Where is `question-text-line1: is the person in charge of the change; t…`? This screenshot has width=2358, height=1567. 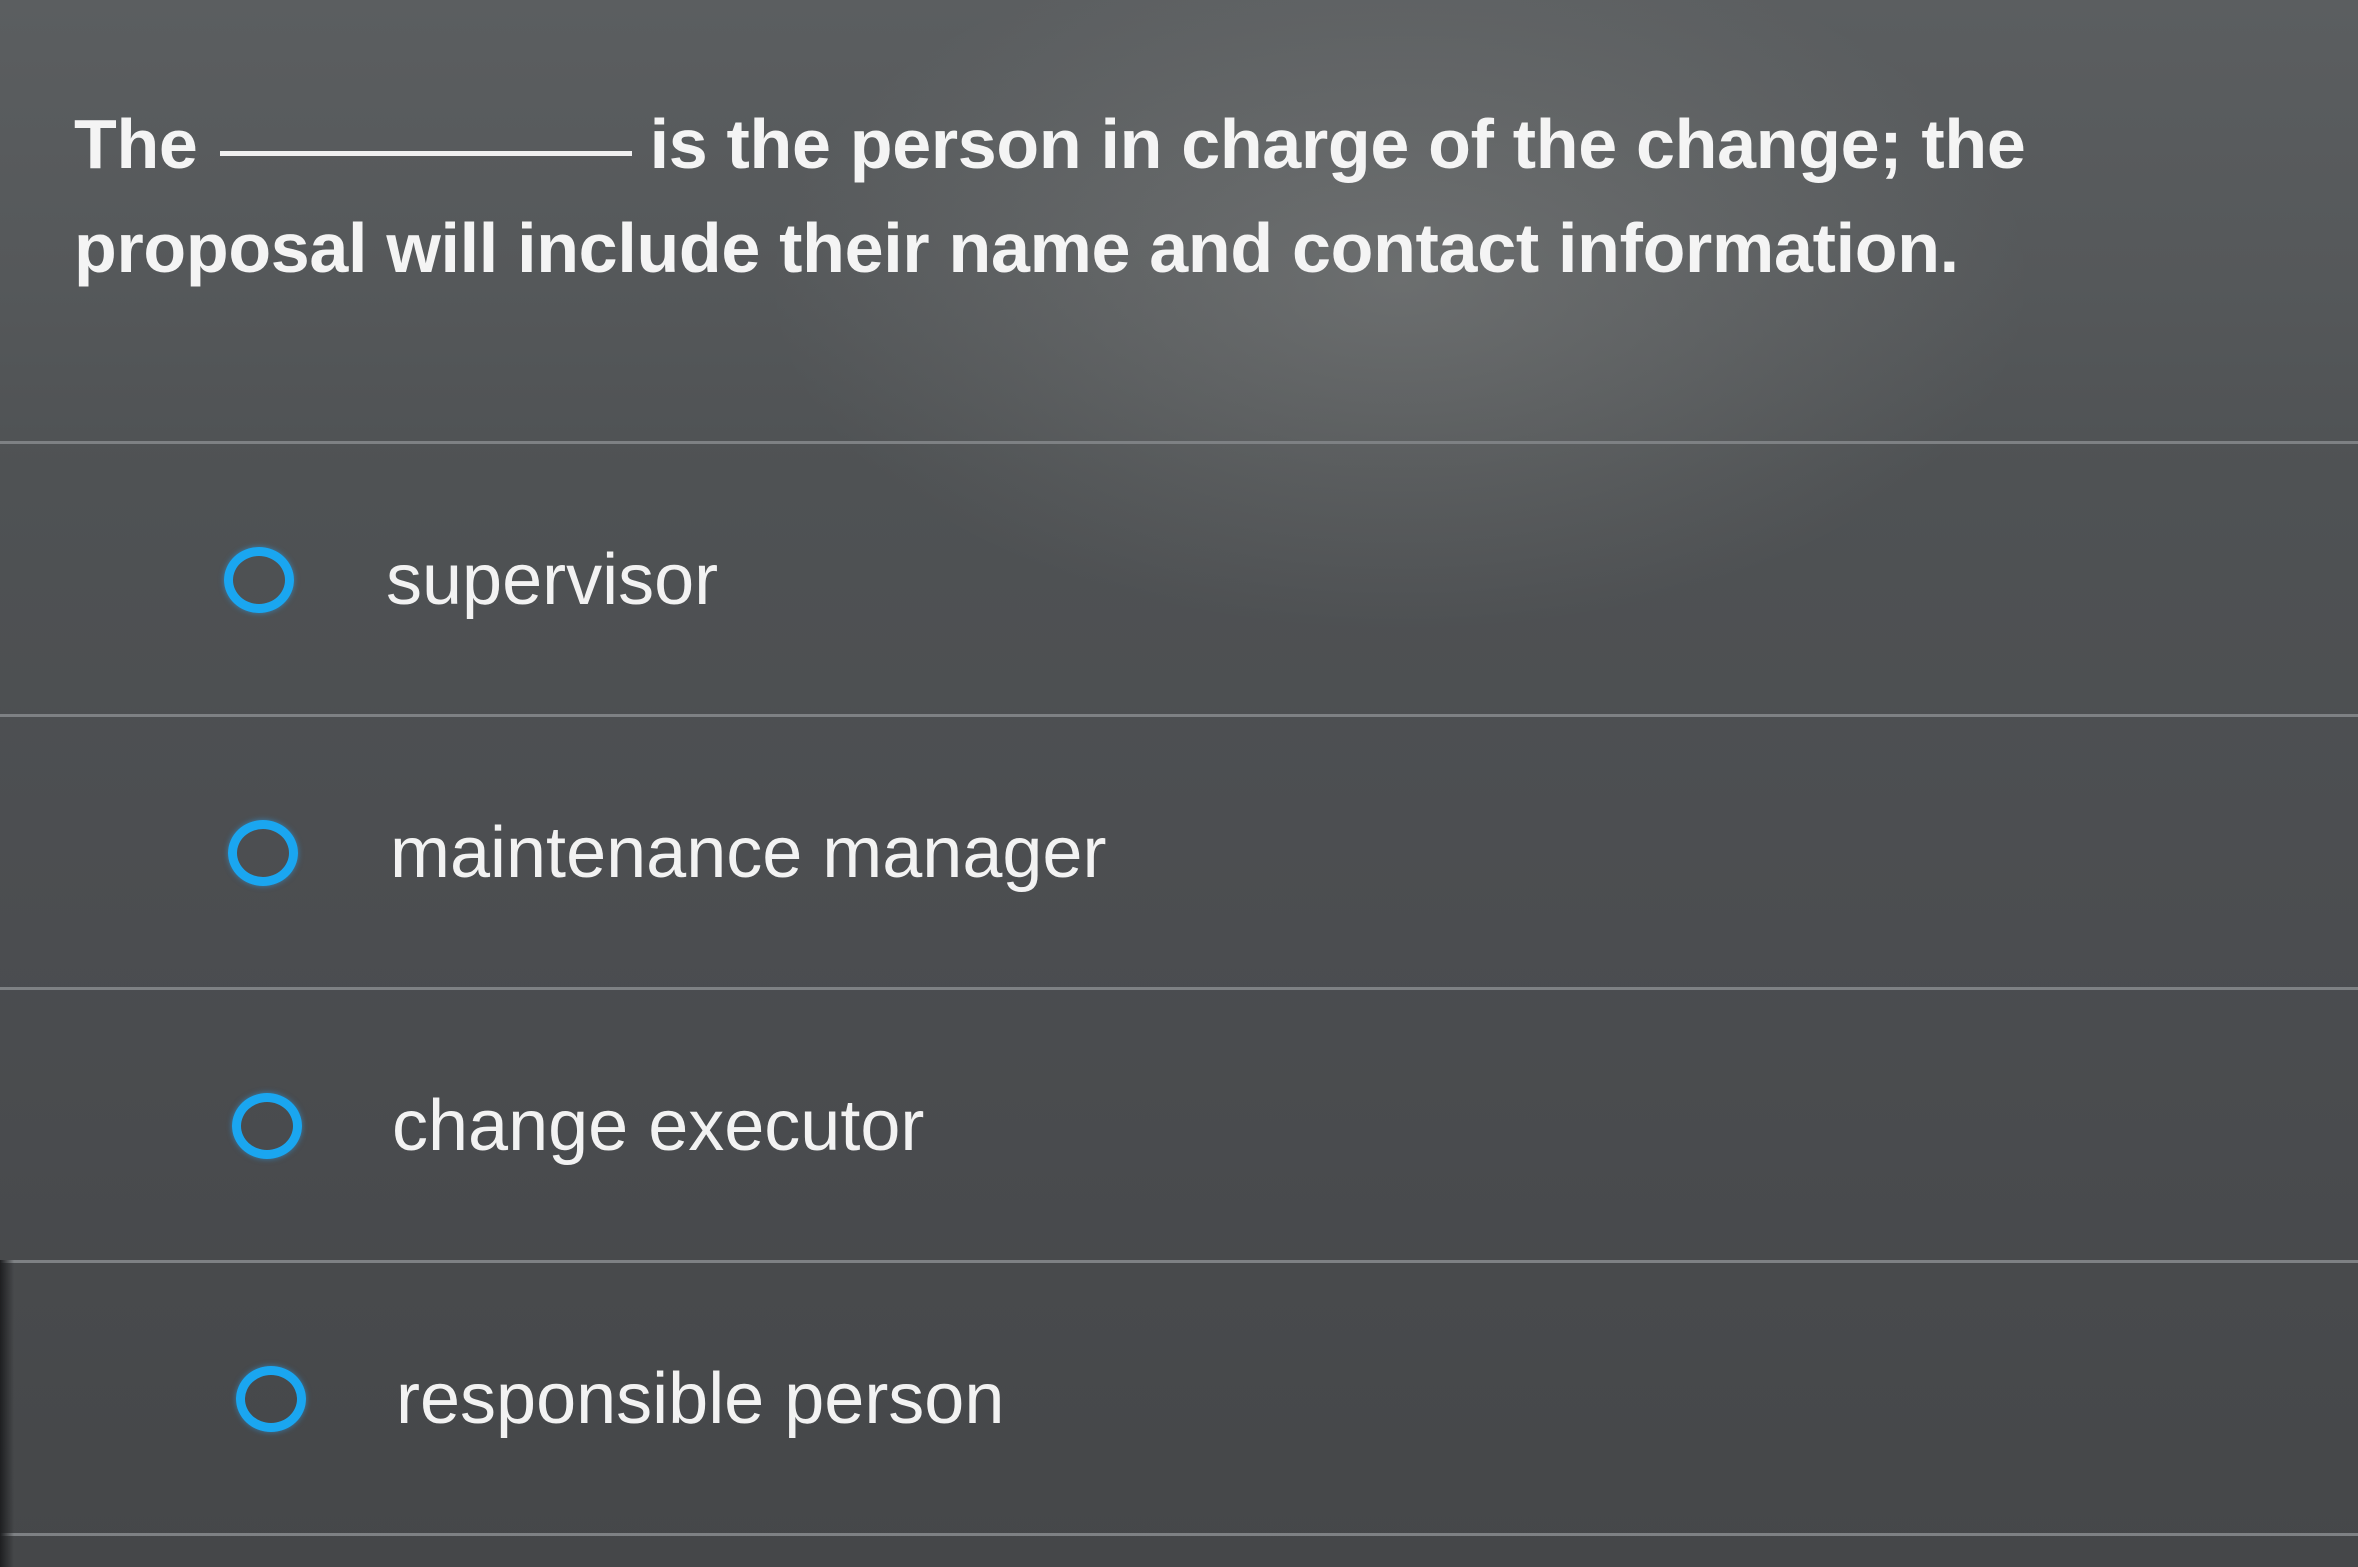 question-text-line1: is the person in charge of the change; t… is located at coordinates (1337, 144).